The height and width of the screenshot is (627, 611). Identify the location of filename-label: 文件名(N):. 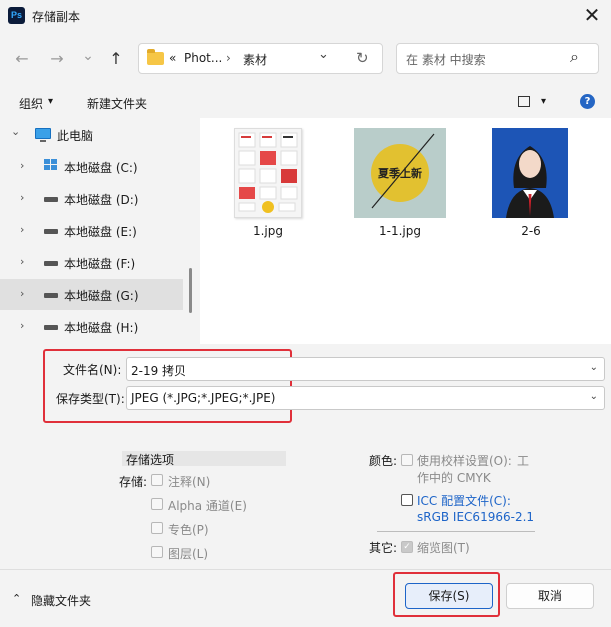
(92, 370).